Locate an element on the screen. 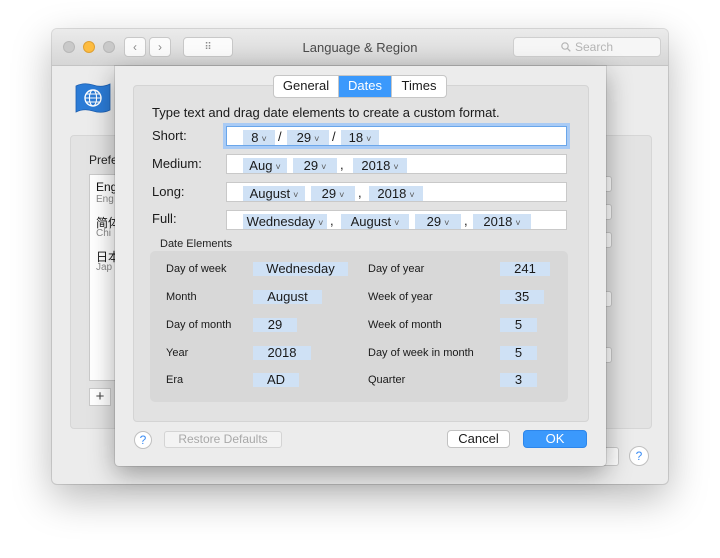 Image resolution: width=720 pixels, height=558 pixels. date-token: 8 ˅ is located at coordinates (259, 137).